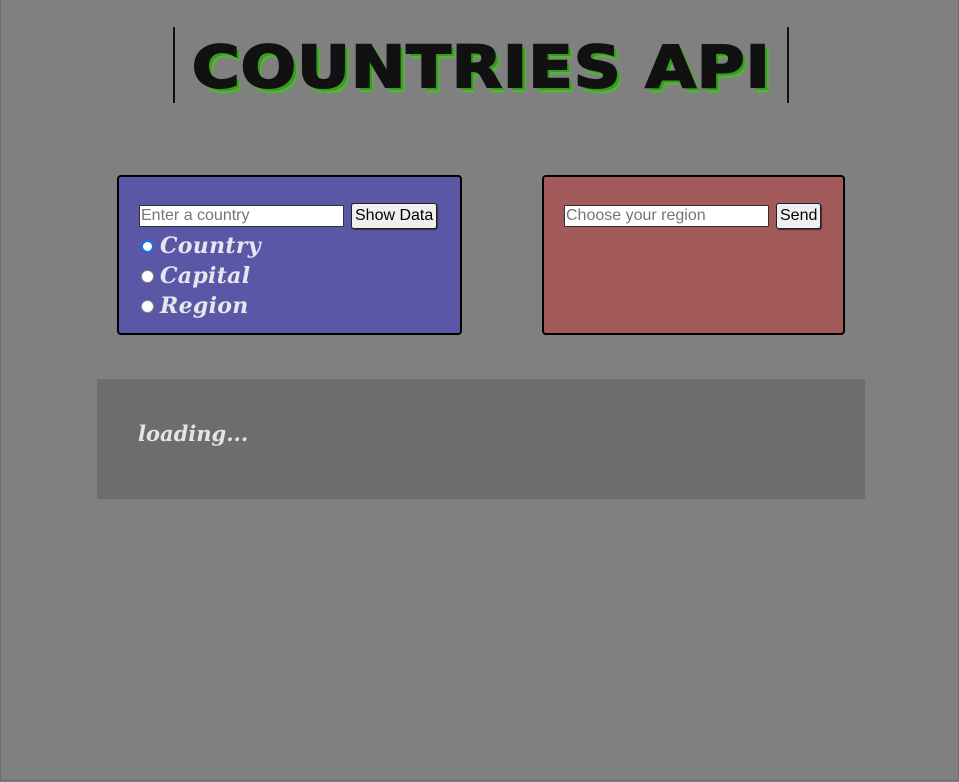 The image size is (959, 782). Describe the element at coordinates (799, 216) in the screenshot. I see `send-button: Send` at that location.